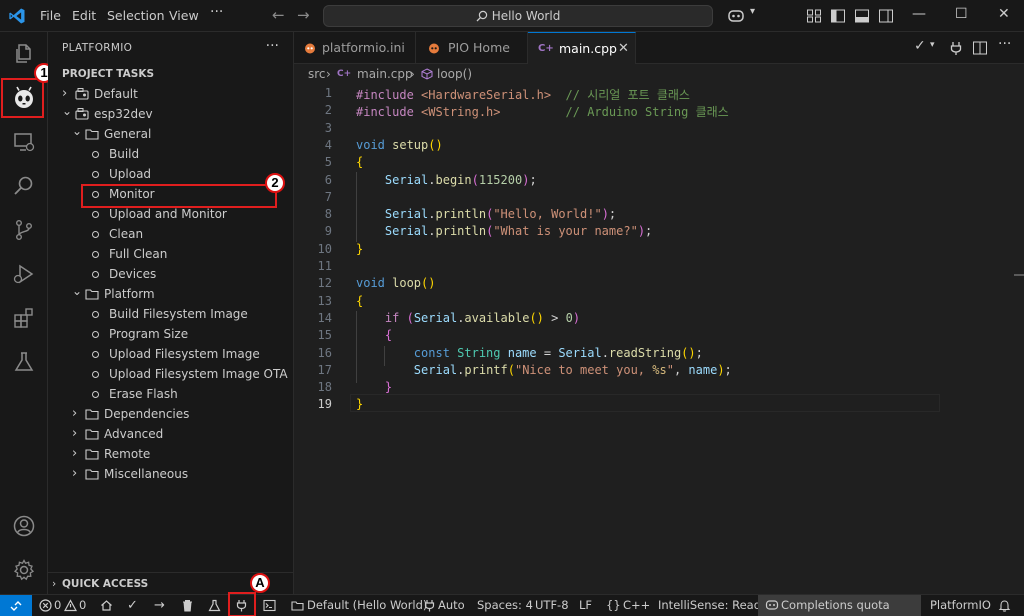  What do you see at coordinates (938, 48) in the screenshot?
I see `chevron-down-icon: ▾` at bounding box center [938, 48].